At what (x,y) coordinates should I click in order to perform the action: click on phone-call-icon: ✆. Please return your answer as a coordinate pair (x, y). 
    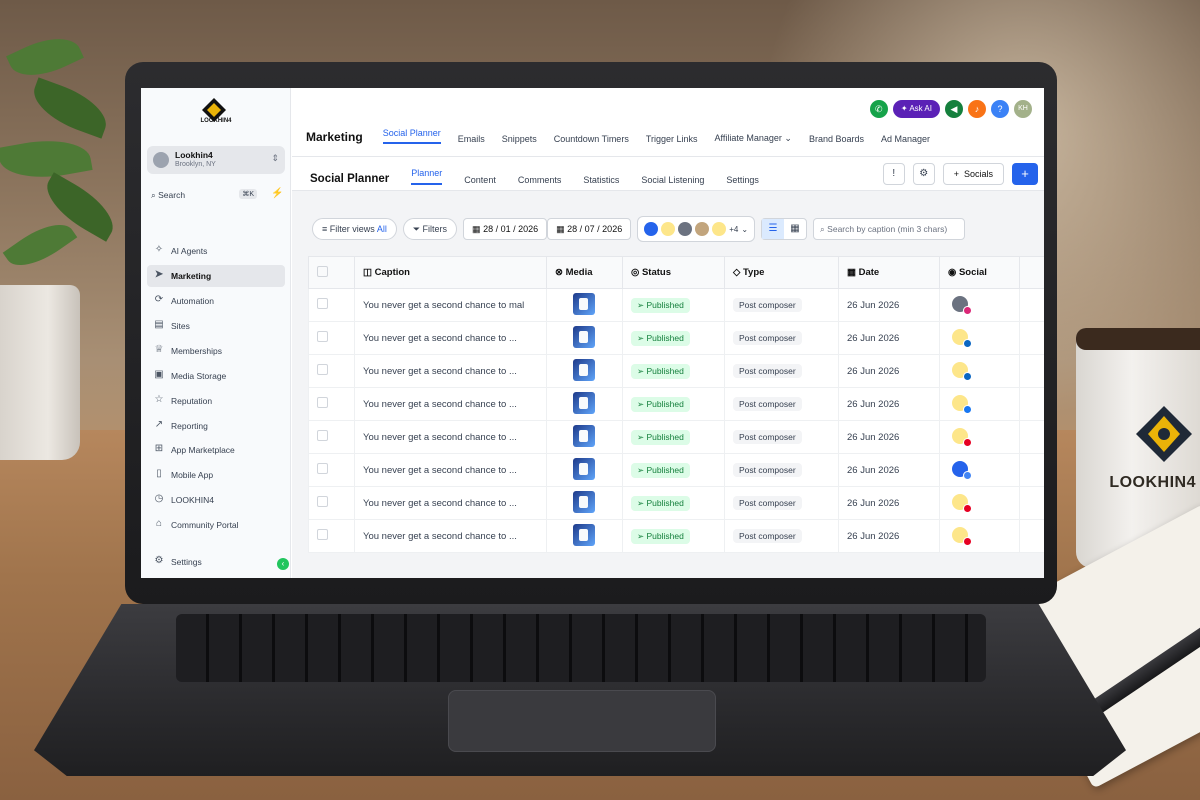
    Looking at the image, I should click on (878, 109).